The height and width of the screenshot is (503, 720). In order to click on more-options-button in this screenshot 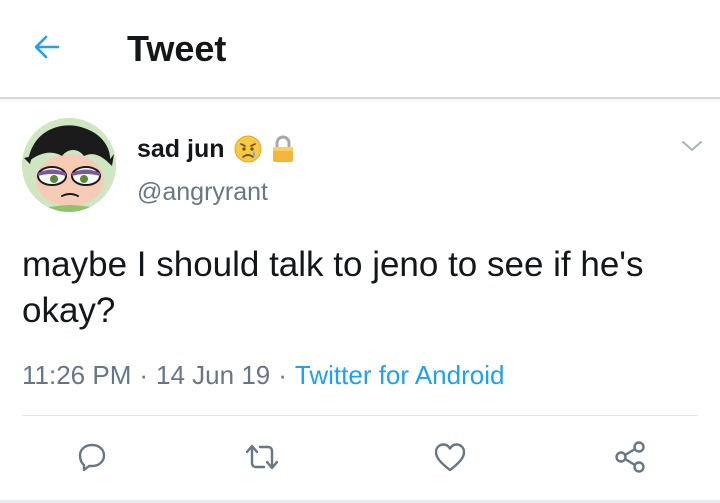, I will do `click(692, 146)`.